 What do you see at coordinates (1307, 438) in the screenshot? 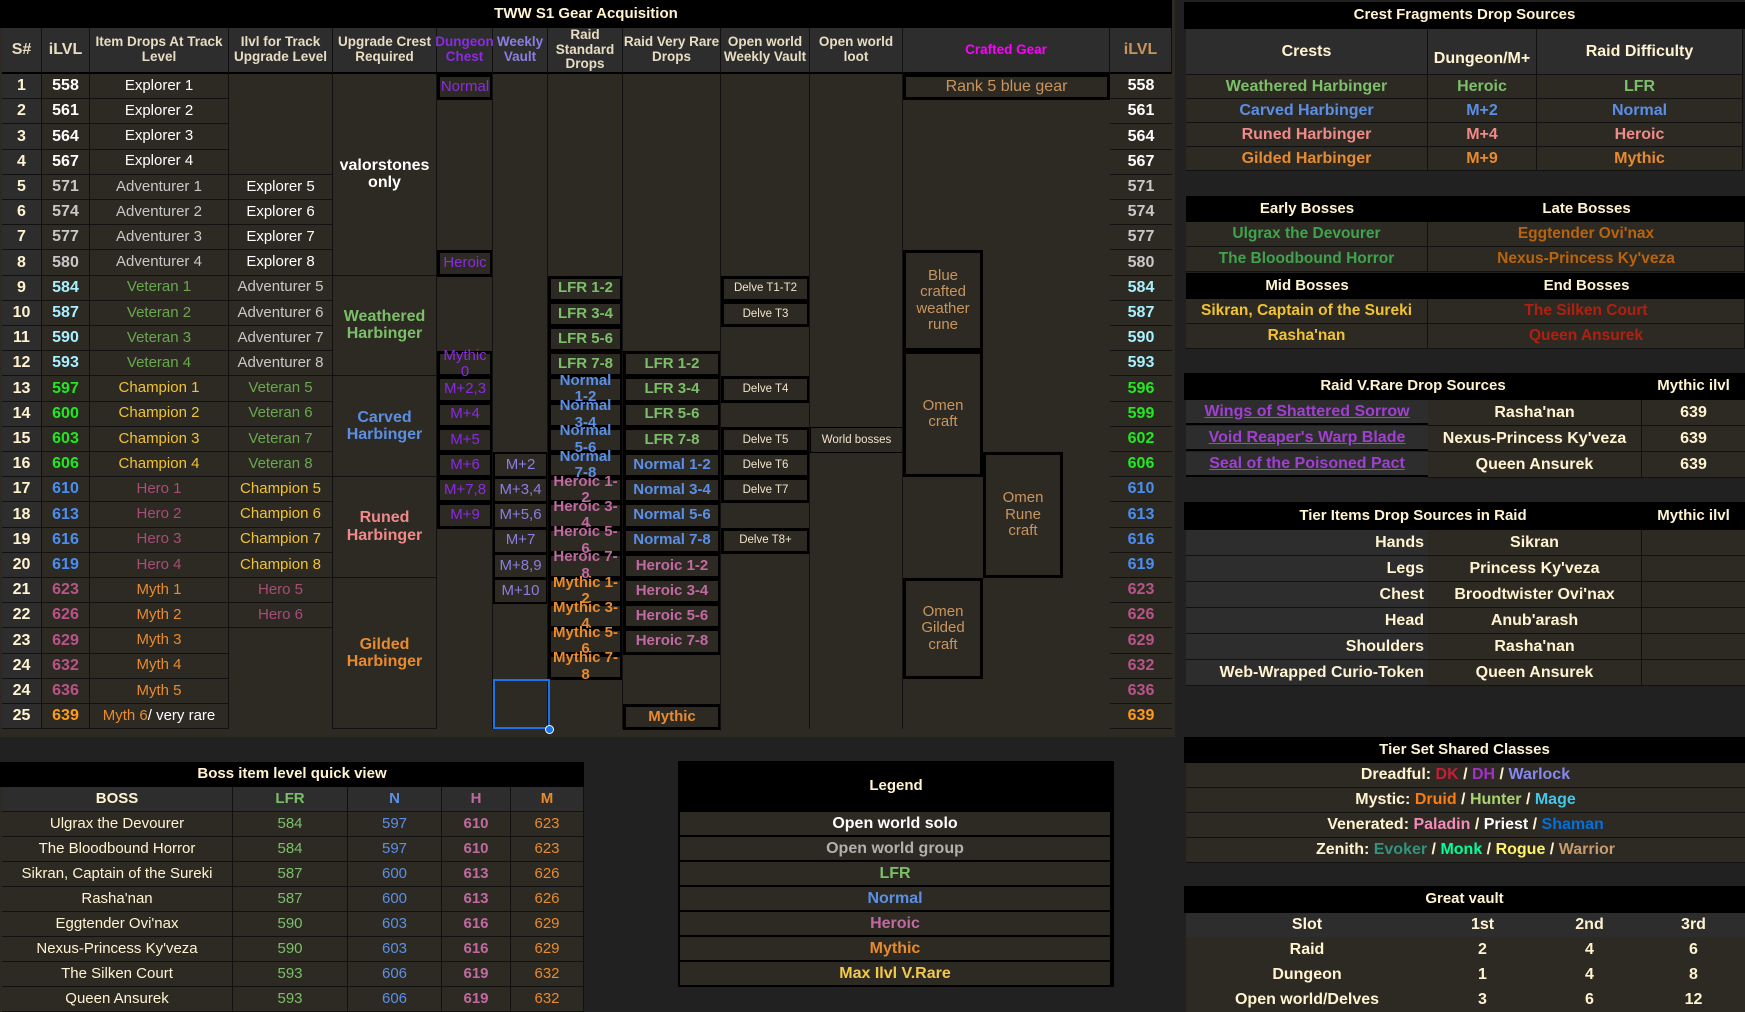
I see `vrare-item-link: Void Reaper's Warp Blade` at bounding box center [1307, 438].